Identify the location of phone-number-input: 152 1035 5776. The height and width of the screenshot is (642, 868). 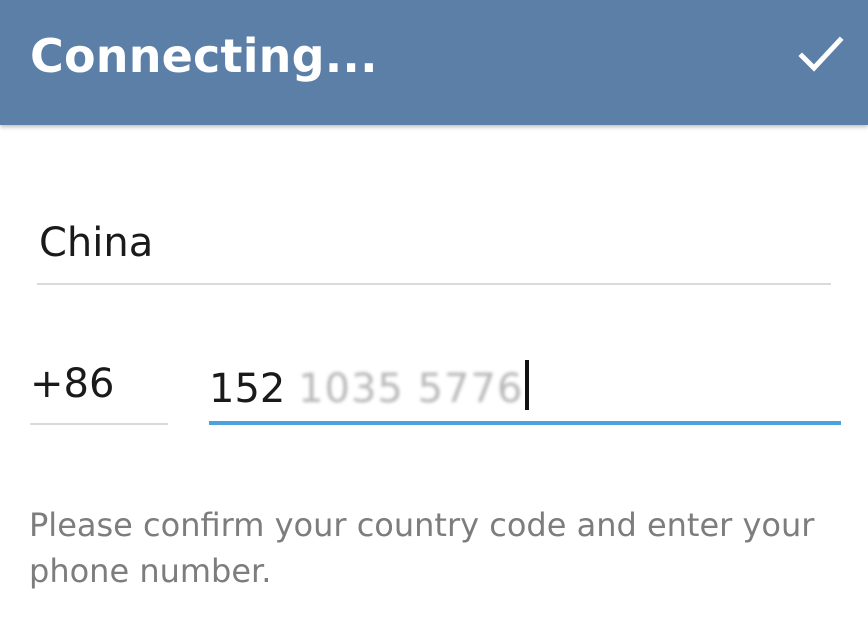
(525, 385).